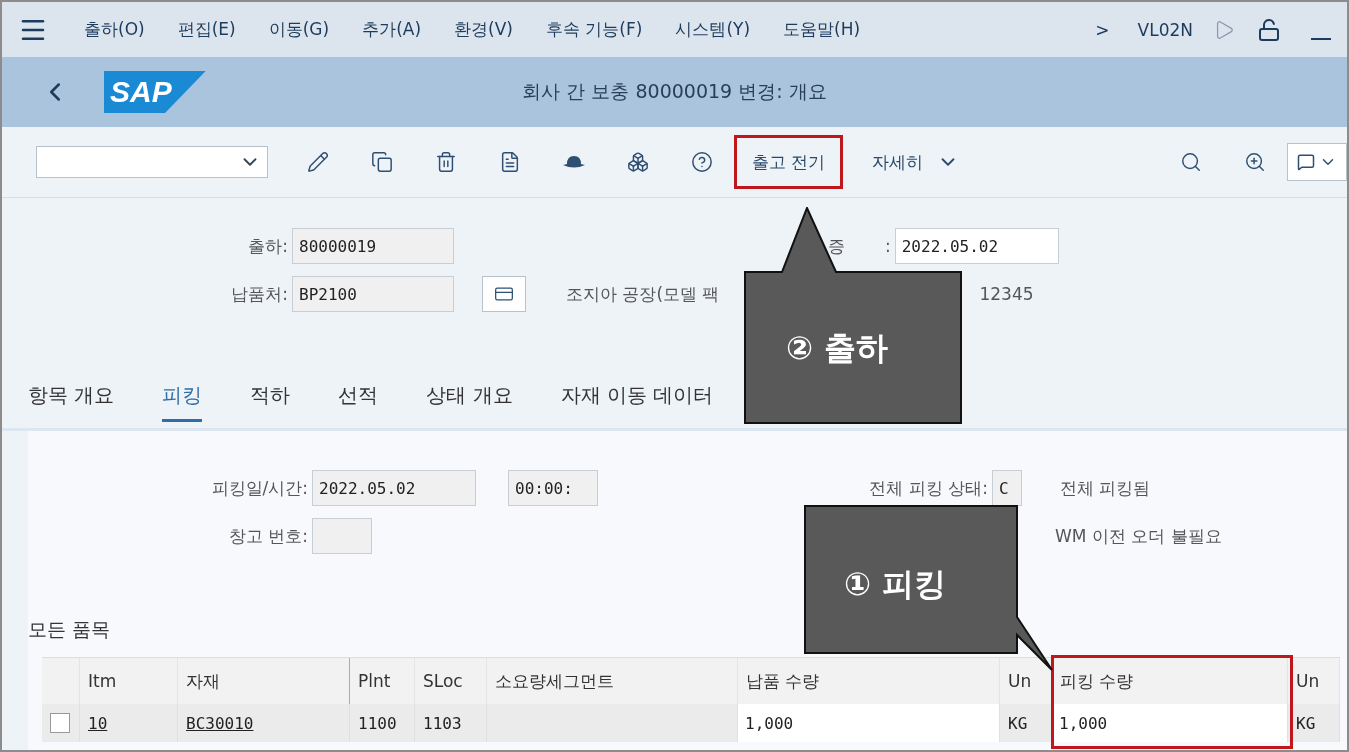 The width and height of the screenshot is (1349, 752). What do you see at coordinates (342, 536) in the screenshot?
I see `warehouse-field` at bounding box center [342, 536].